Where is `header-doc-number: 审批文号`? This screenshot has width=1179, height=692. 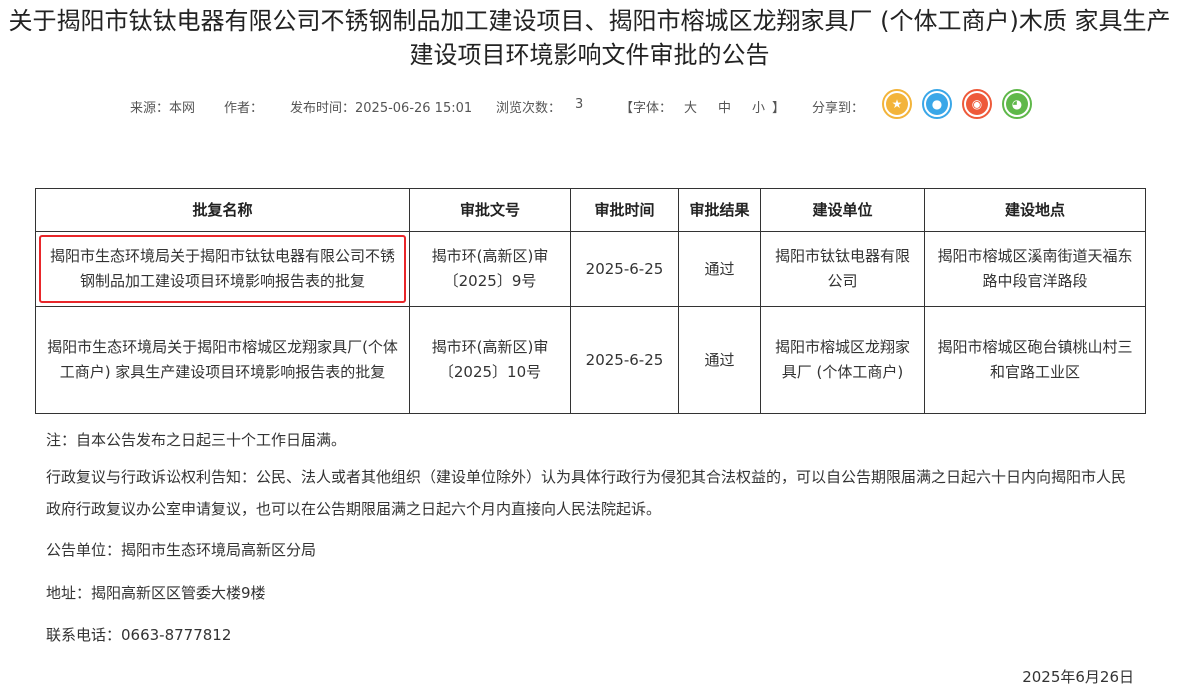
header-doc-number: 审批文号 is located at coordinates (490, 210).